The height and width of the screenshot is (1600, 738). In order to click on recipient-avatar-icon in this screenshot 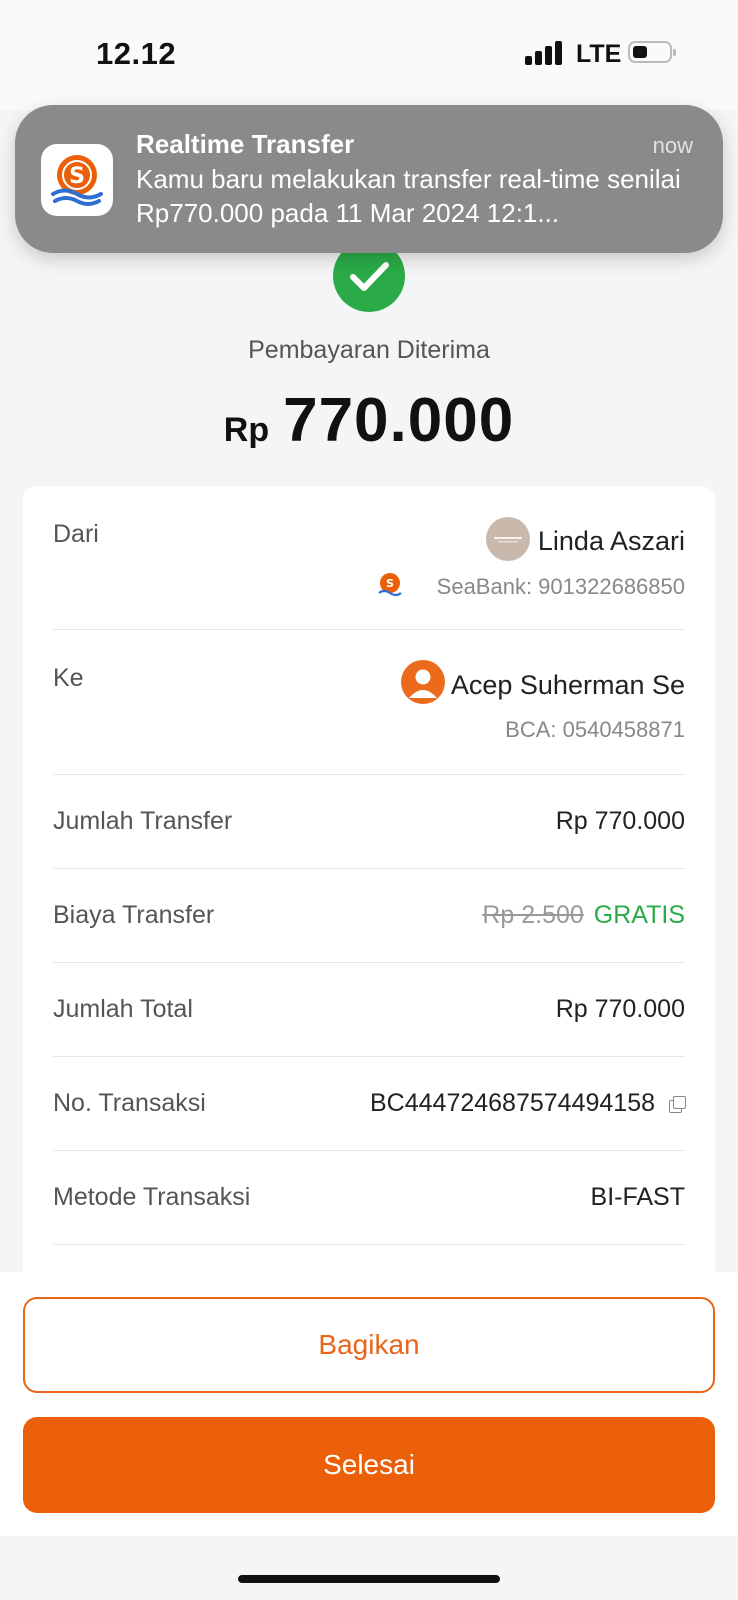, I will do `click(423, 682)`.